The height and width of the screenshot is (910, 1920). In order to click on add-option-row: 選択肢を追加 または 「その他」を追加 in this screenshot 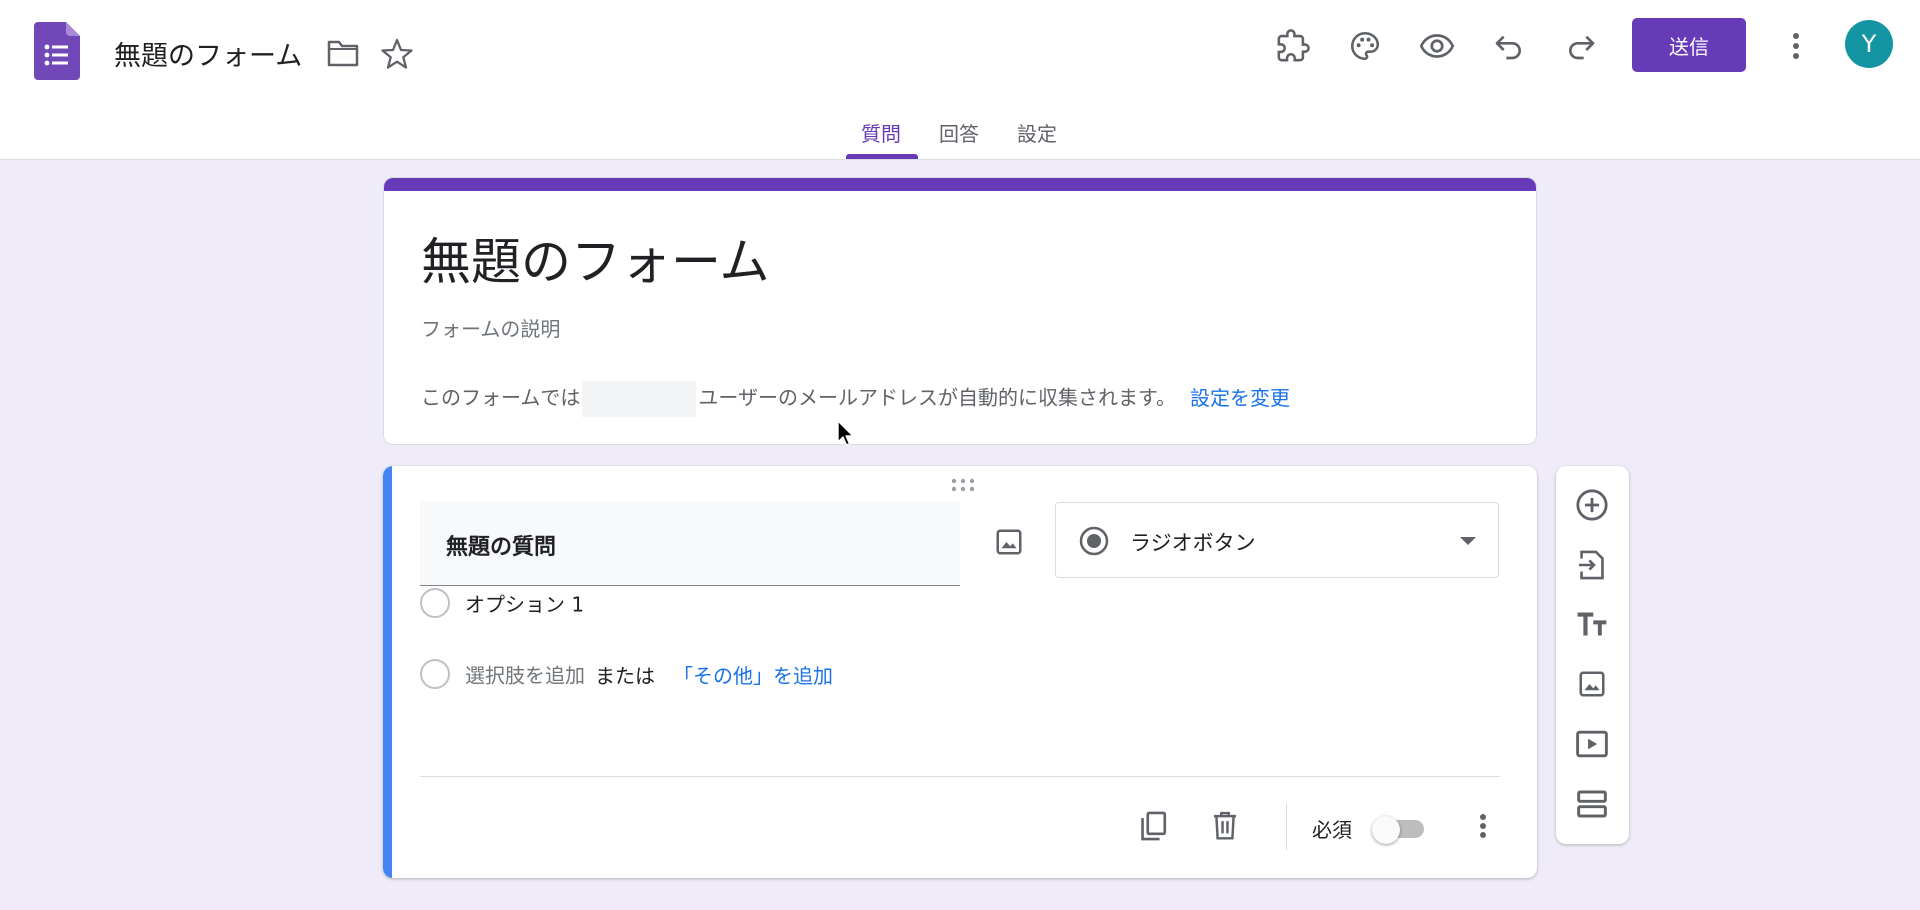, I will do `click(626, 674)`.